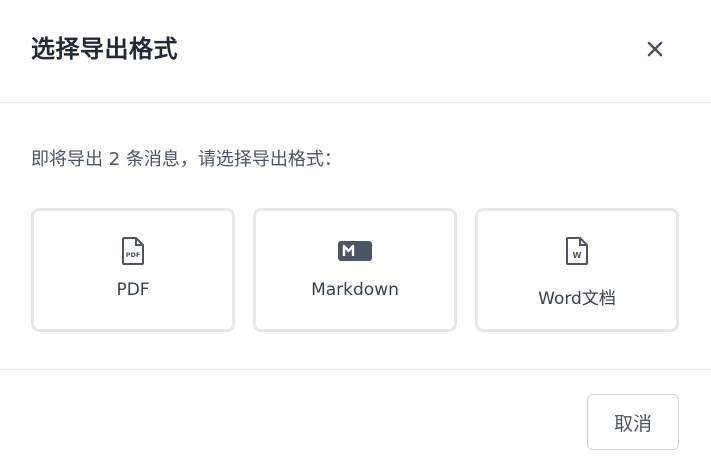 The height and width of the screenshot is (463, 711). Describe the element at coordinates (577, 270) in the screenshot. I see `export-option-word: W Word文档` at that location.